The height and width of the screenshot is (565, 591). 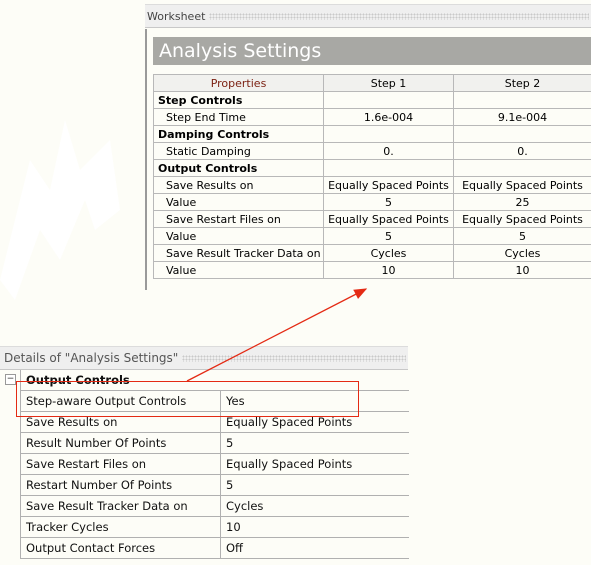 I want to click on step-2-value: 10, so click(x=522, y=270).